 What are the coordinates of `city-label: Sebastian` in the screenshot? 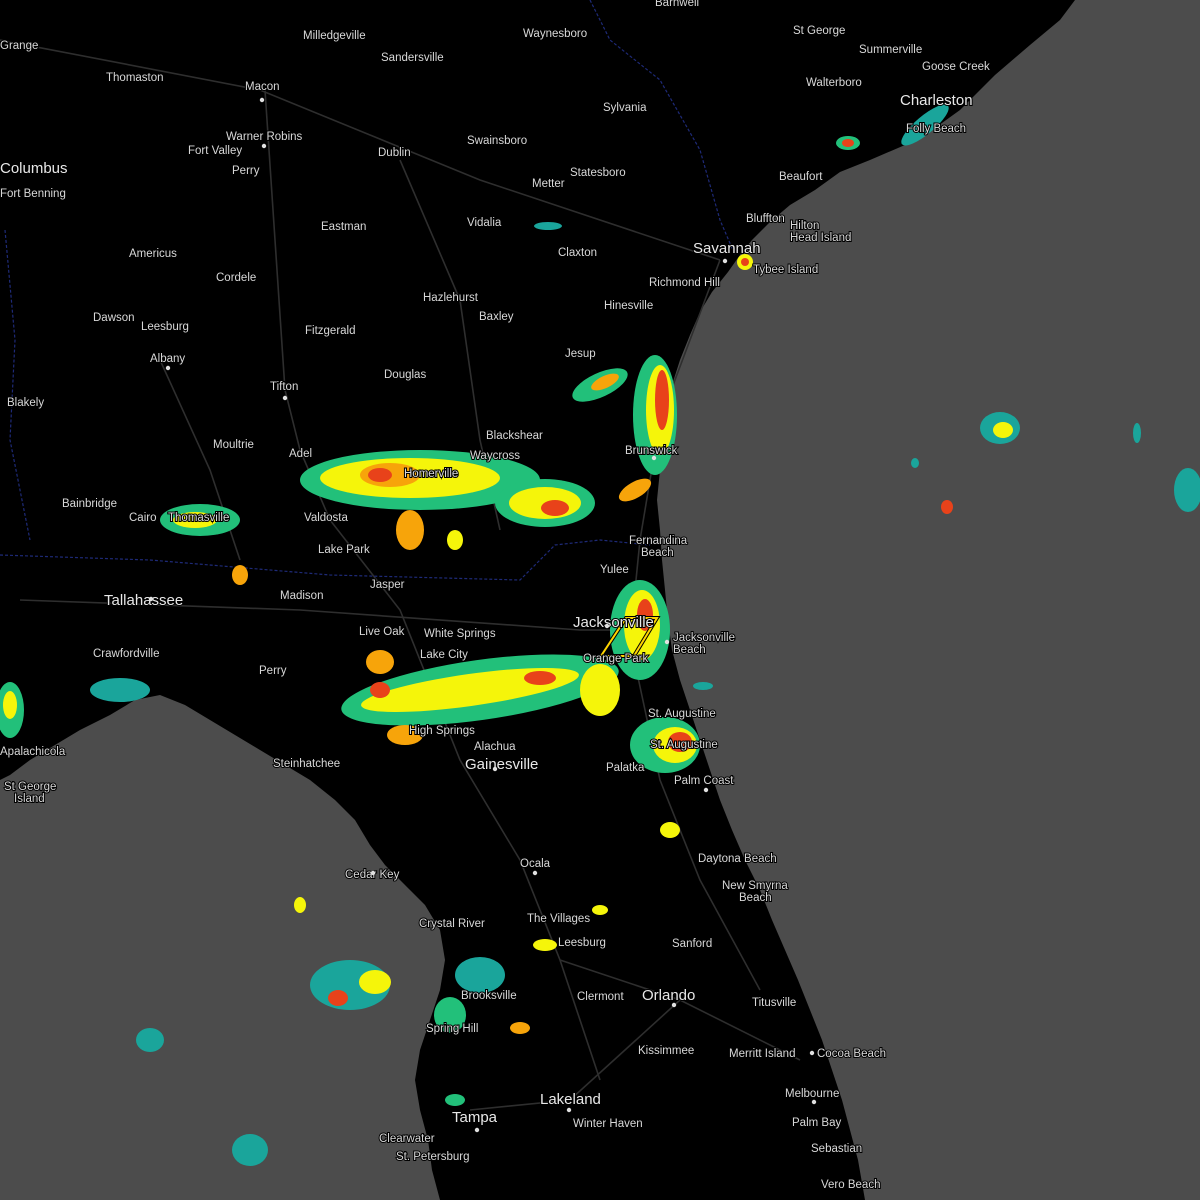 It's located at (836, 1149).